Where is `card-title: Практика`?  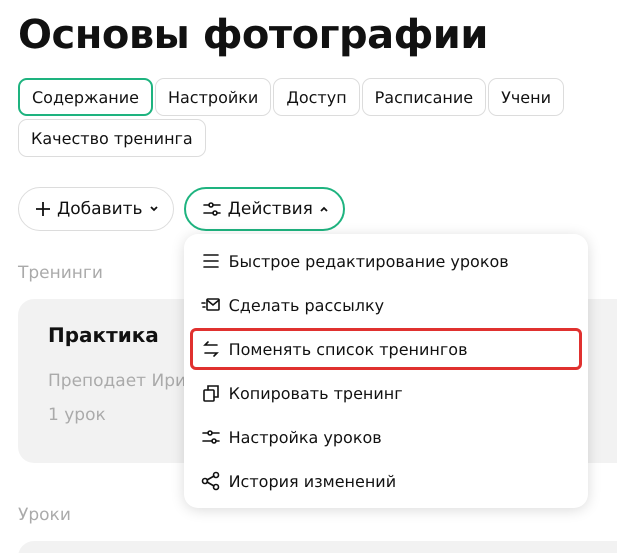
card-title: Практика is located at coordinates (104, 335).